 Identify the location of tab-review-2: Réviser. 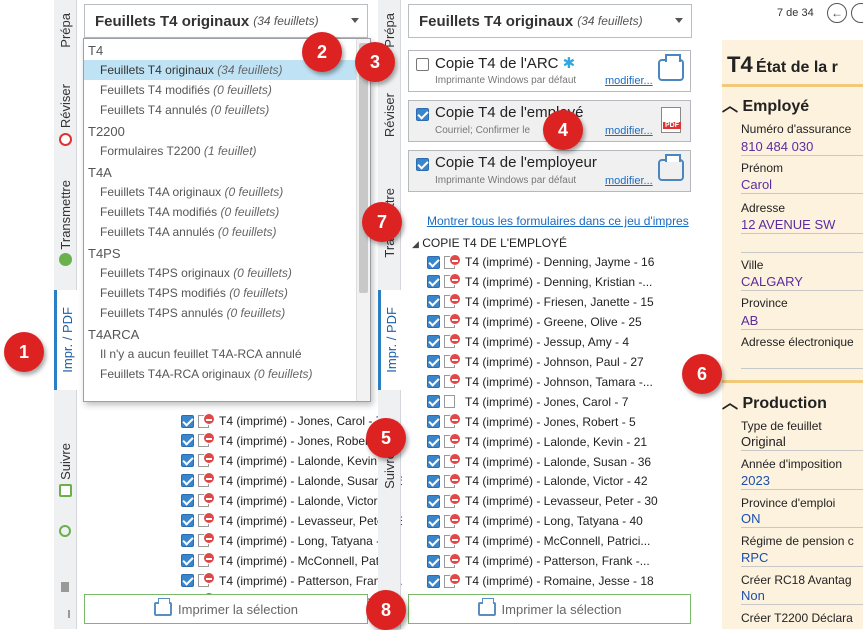
(389, 115).